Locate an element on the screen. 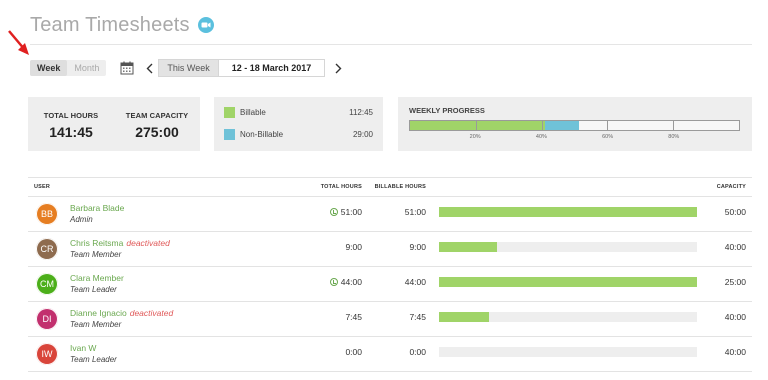 The height and width of the screenshot is (380, 768). table-row: CM Clara Member Team Leader 44:00 44:00 25:00 is located at coordinates (390, 284).